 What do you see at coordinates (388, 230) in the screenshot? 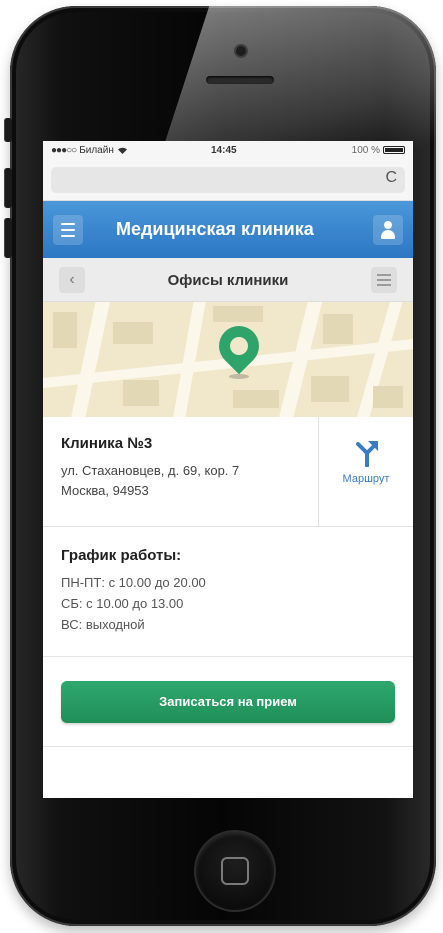
I see `user-icon` at bounding box center [388, 230].